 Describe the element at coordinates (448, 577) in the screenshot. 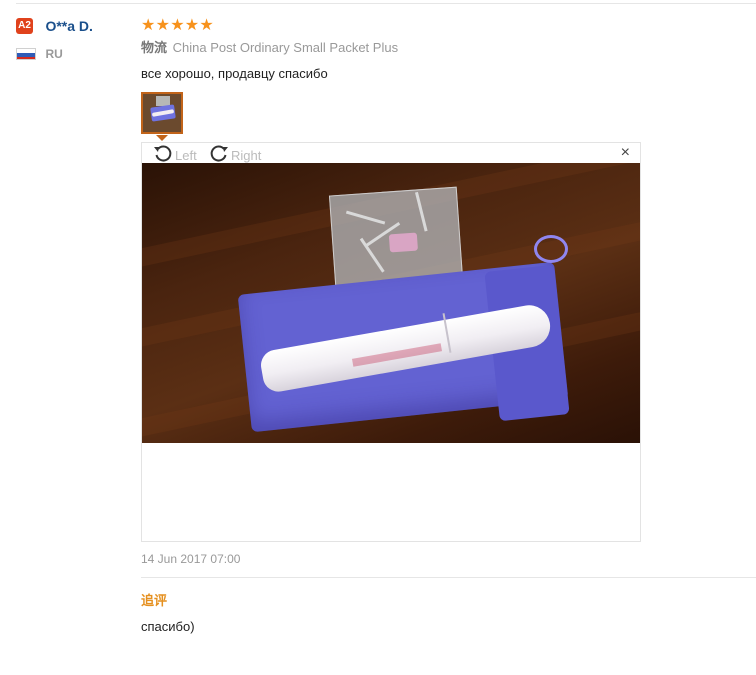

I see `append-divider` at that location.